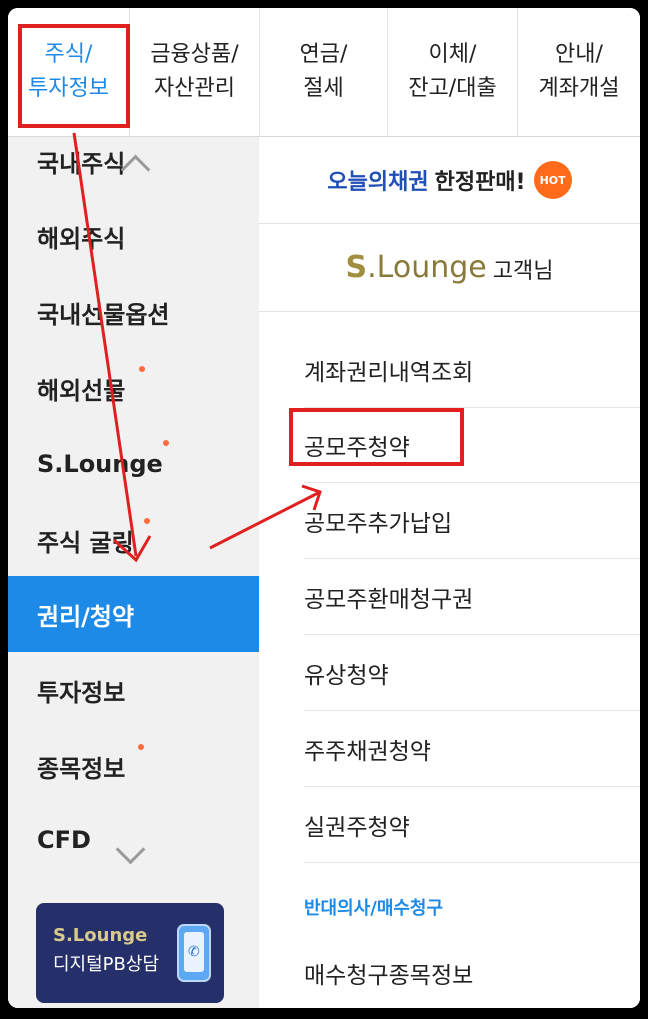 This screenshot has height=1019, width=648. I want to click on arrow-line-down, so click(105, 344).